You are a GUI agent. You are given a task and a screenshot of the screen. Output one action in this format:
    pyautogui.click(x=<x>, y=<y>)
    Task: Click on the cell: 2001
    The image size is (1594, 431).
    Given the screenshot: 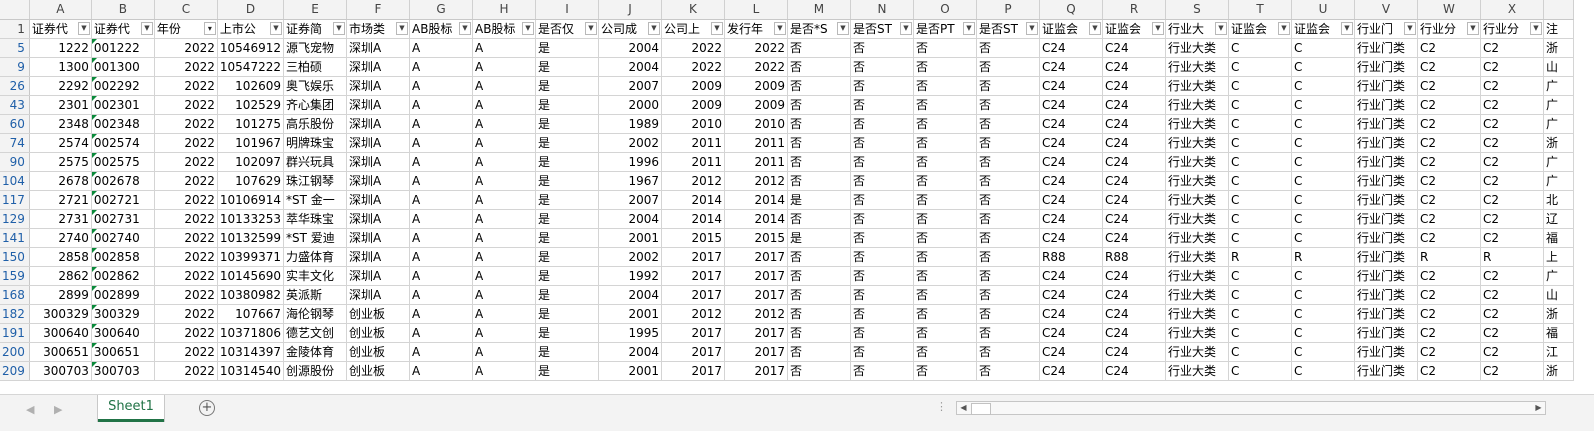 What is the action you would take?
    pyautogui.click(x=630, y=314)
    